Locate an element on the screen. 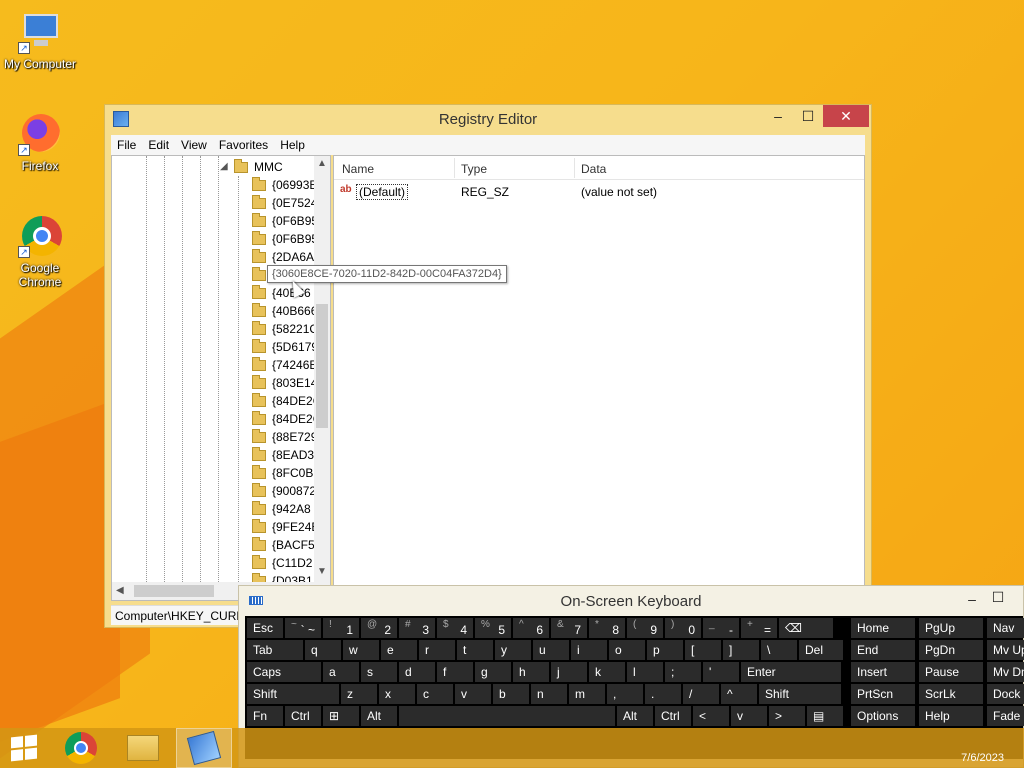 The height and width of the screenshot is (768, 1024). column-type: Type is located at coordinates (474, 169).